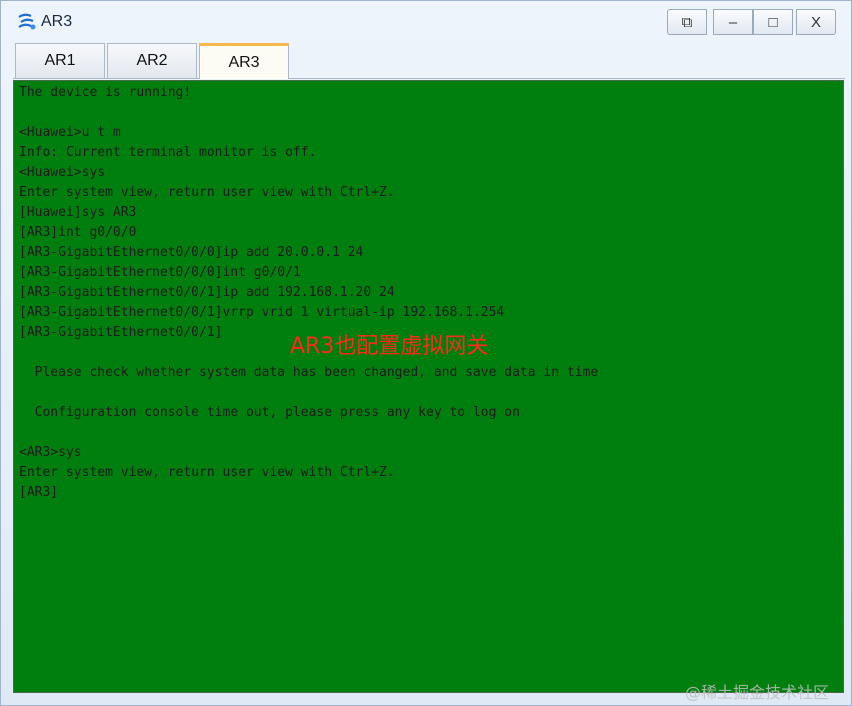 The image size is (852, 706). What do you see at coordinates (152, 60) in the screenshot?
I see `tab-ar2: AR2` at bounding box center [152, 60].